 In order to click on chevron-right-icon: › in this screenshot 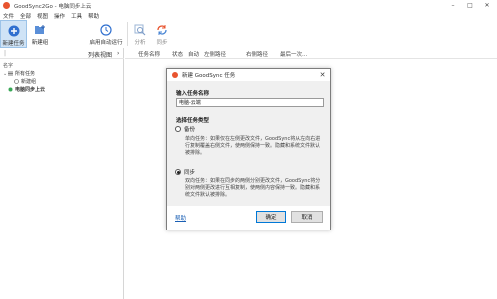, I will do `click(118, 53)`.